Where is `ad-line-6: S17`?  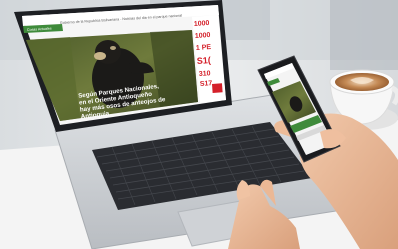 ad-line-6: S17 is located at coordinates (206, 84).